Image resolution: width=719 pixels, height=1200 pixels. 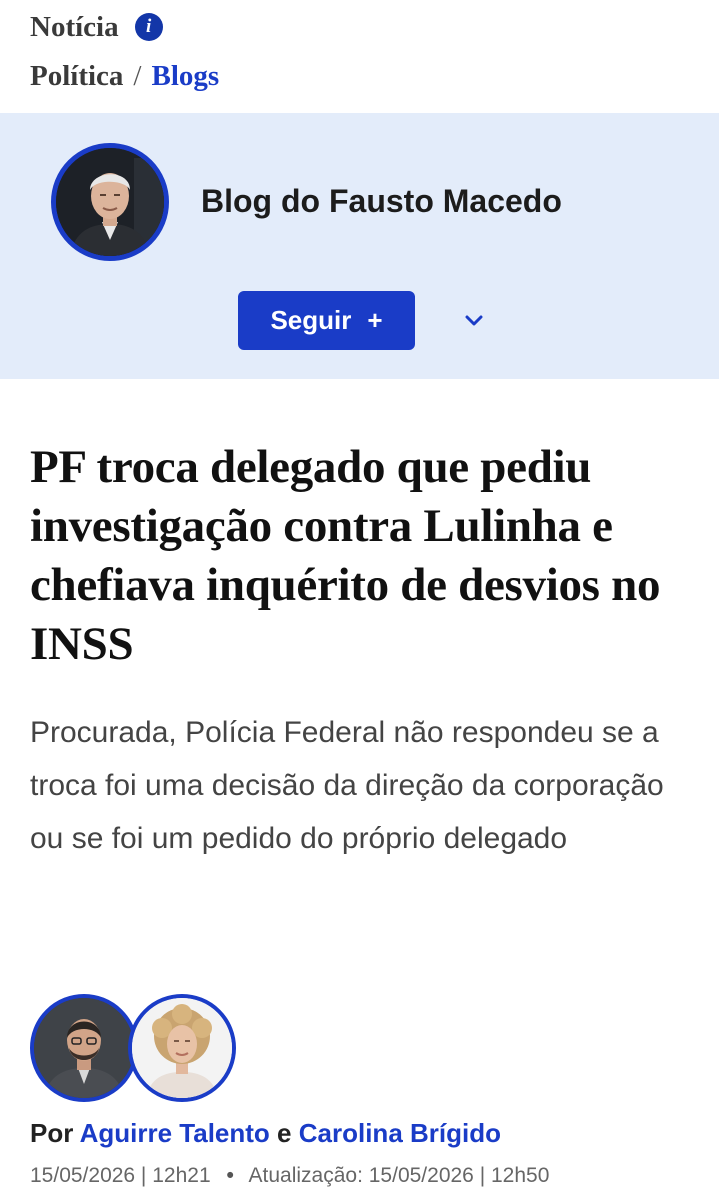 I want to click on published-date: 15/05/2026 | 12h21, so click(x=120, y=1175).